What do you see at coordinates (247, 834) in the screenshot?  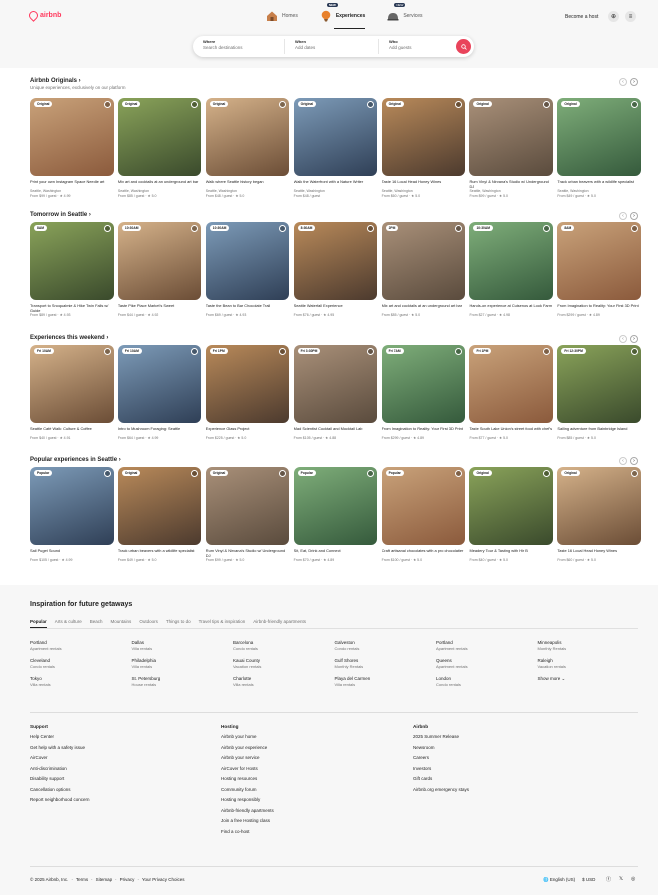 I see `footer-link: Find a co-host` at bounding box center [247, 834].